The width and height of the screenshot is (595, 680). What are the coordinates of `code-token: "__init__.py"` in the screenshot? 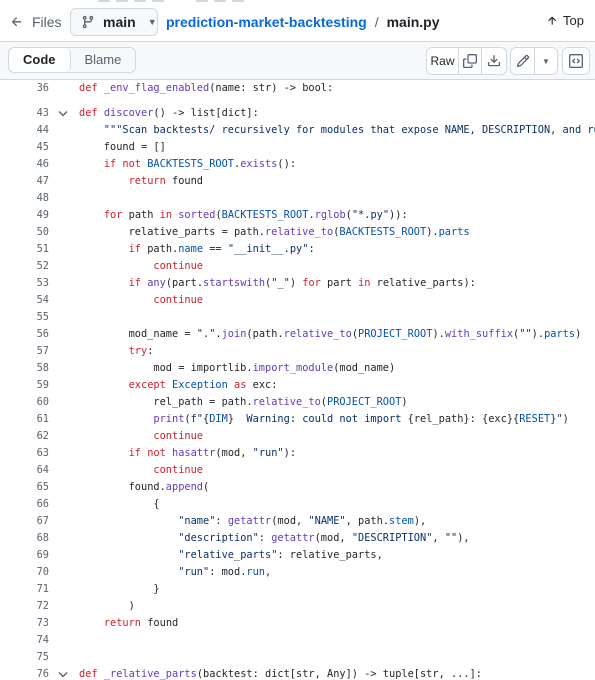 It's located at (268, 249).